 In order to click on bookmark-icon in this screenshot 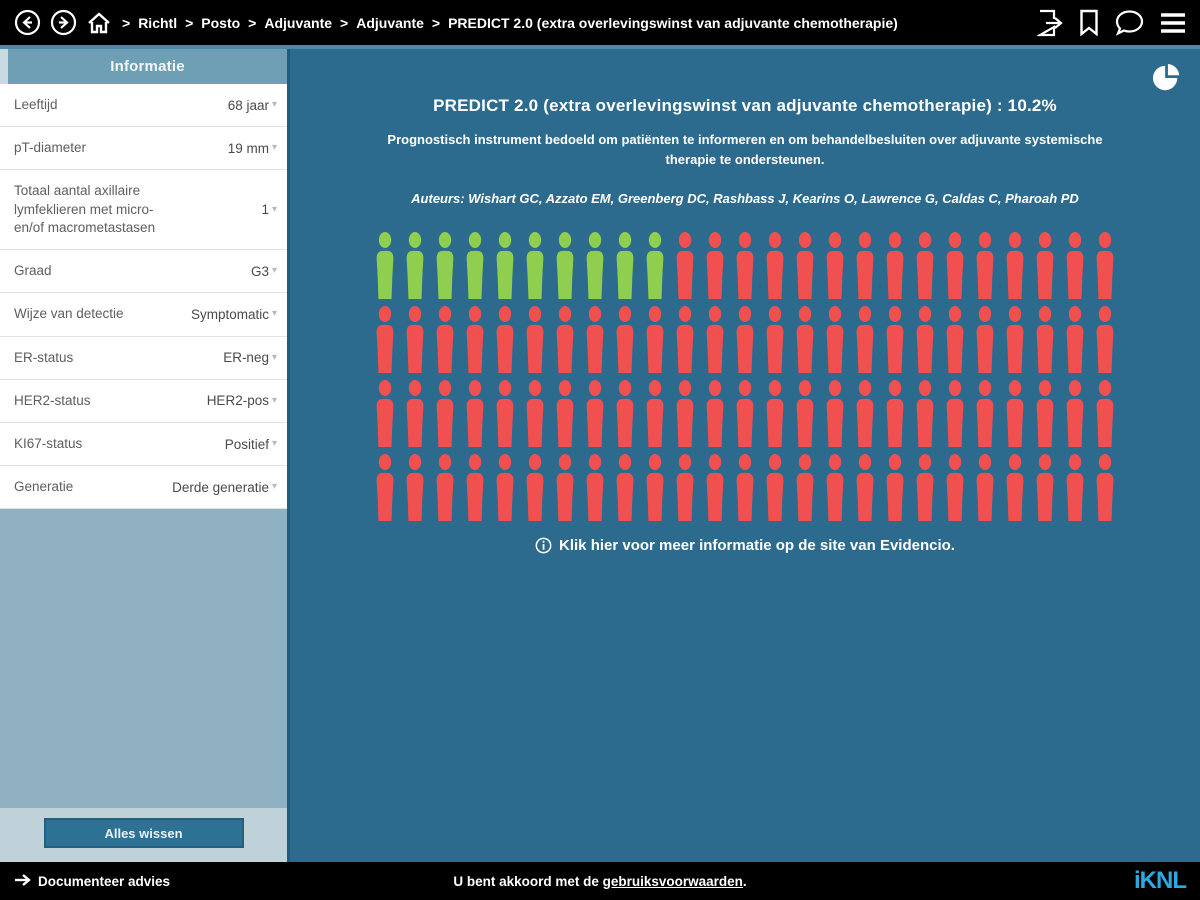, I will do `click(1089, 22)`.